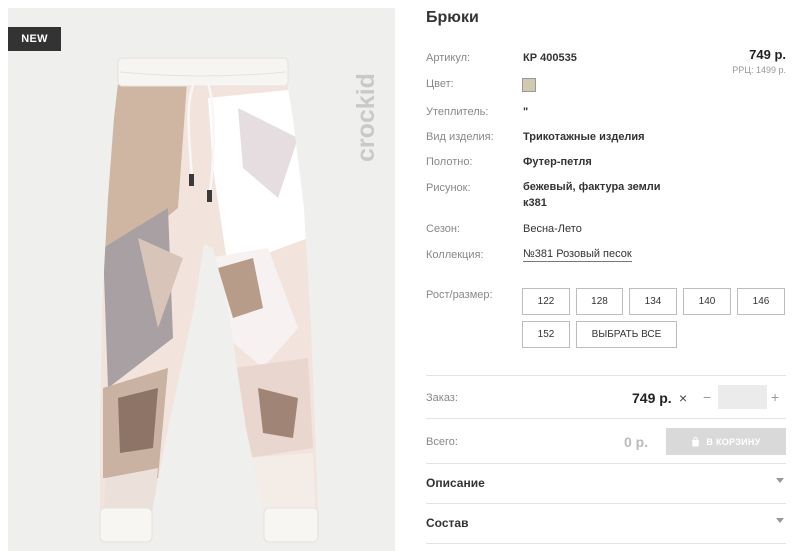 The width and height of the screenshot is (800, 551). Describe the element at coordinates (447, 523) in the screenshot. I see `accordion-composition-title: Состав` at that location.